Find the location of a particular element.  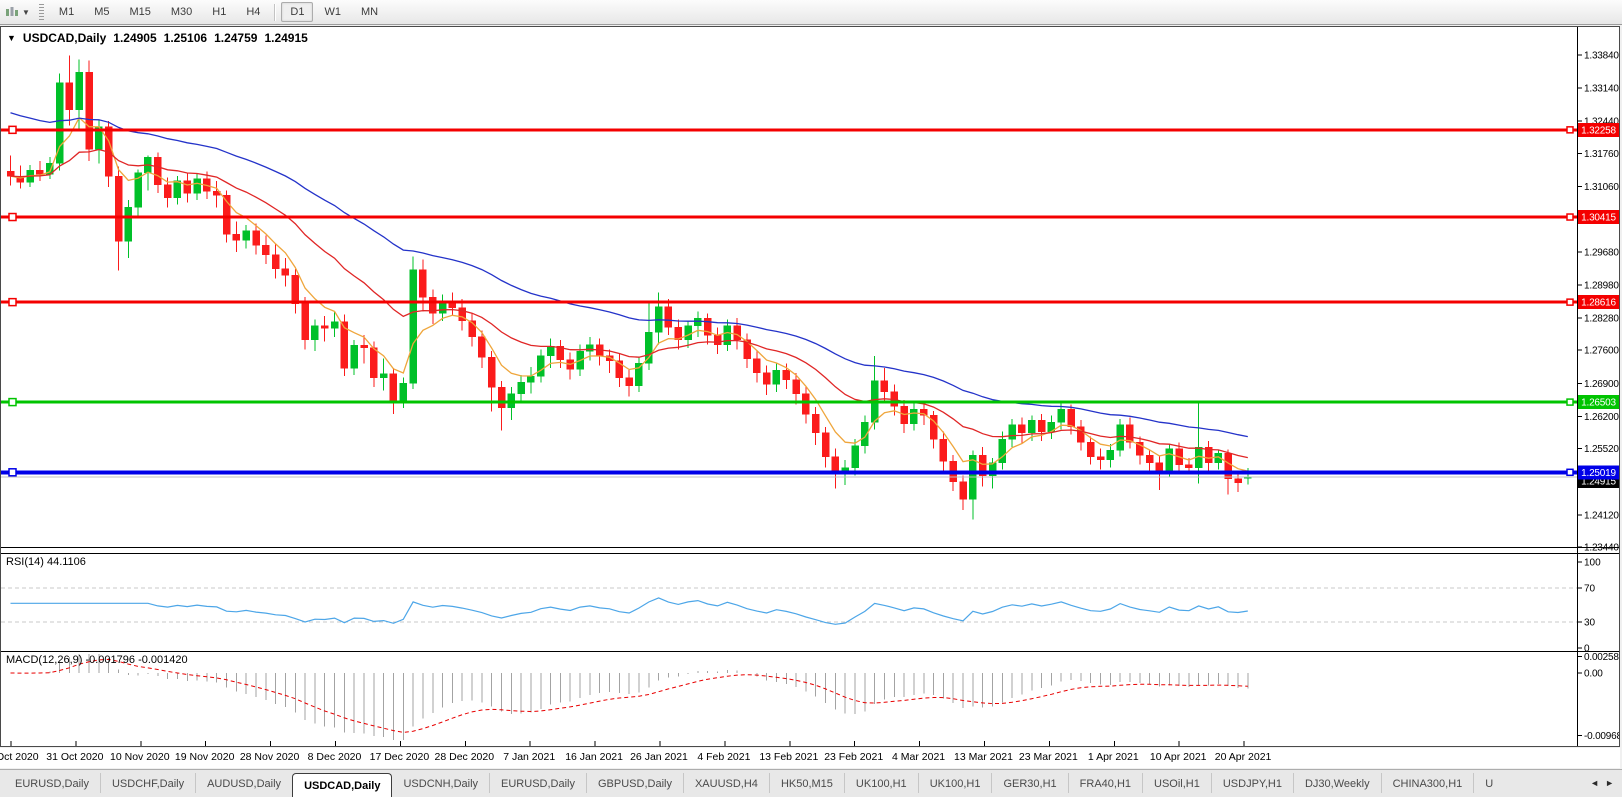

tab-uk100-h1-10: UK100,H1 is located at coordinates (954, 783).